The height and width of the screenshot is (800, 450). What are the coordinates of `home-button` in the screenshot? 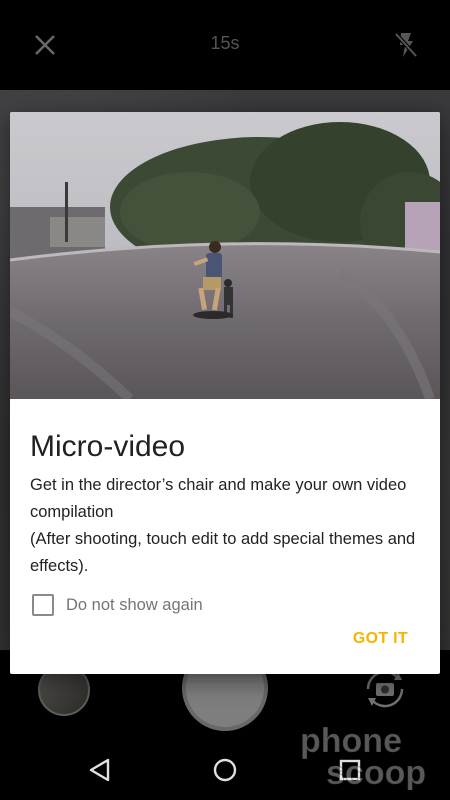 It's located at (225, 770).